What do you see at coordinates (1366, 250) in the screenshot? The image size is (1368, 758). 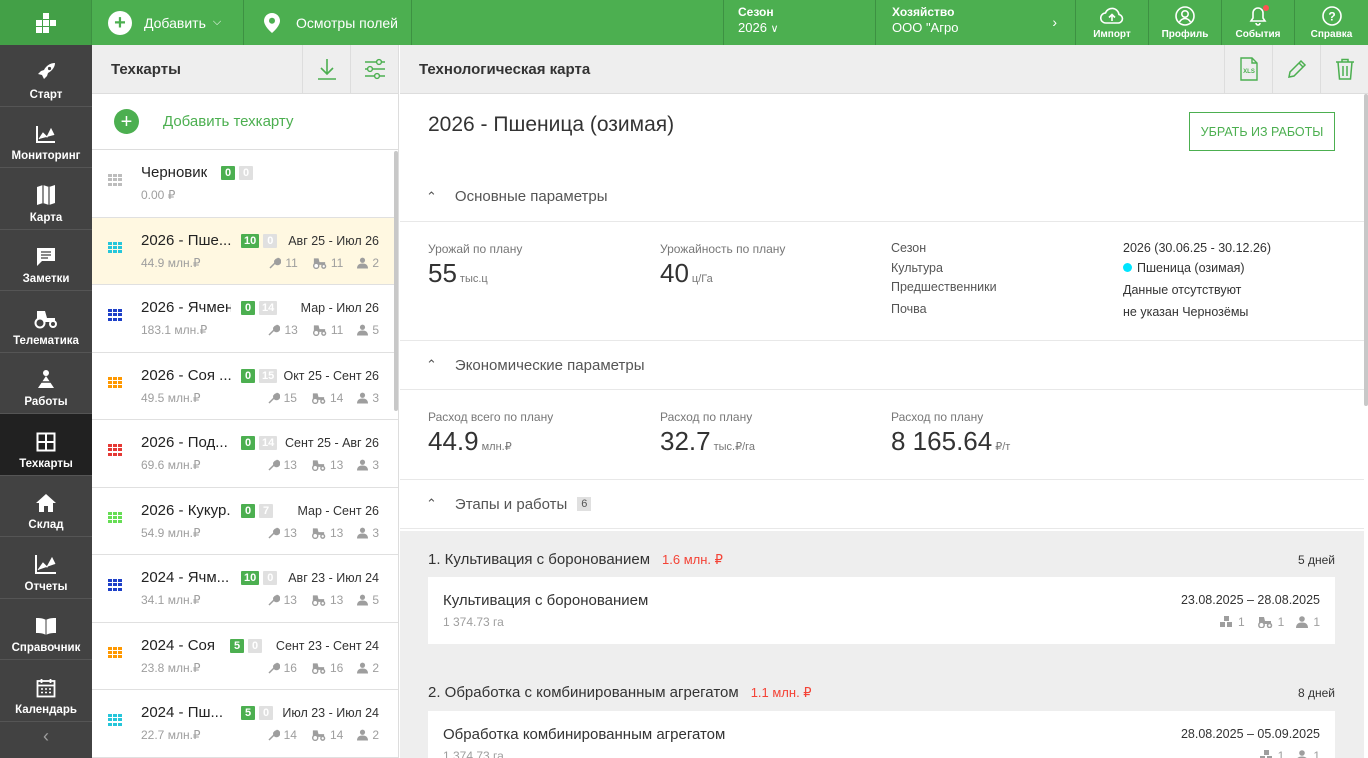 I see `detail-scrollbar` at bounding box center [1366, 250].